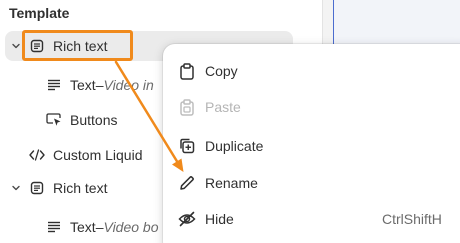 The width and height of the screenshot is (460, 243). Describe the element at coordinates (311, 219) in the screenshot. I see `menu-item-hide: Hide CtrlShiftH` at that location.